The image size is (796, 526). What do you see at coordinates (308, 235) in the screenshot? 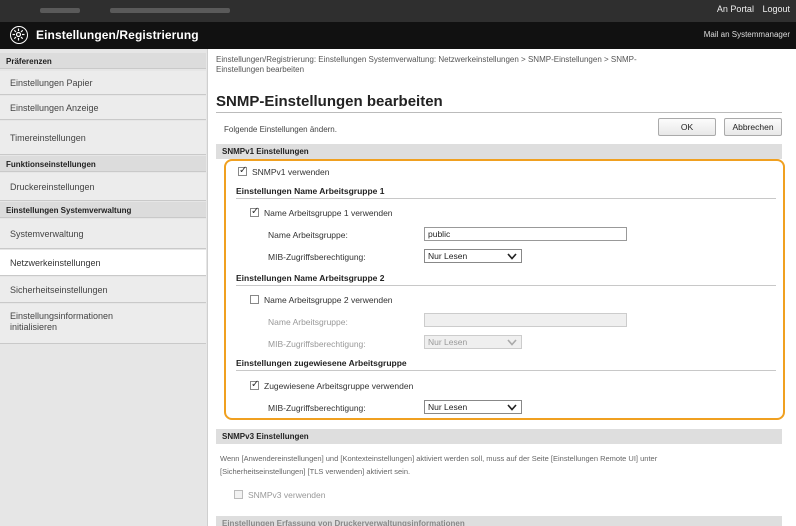
I see `community1-name-label: Name Arbeitsgruppe:` at bounding box center [308, 235].